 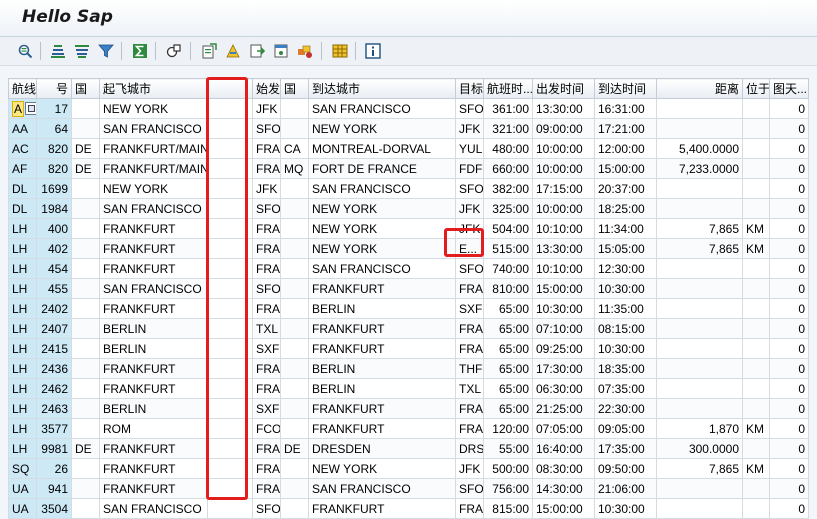 What do you see at coordinates (54, 108) in the screenshot?
I see `table-cell: 17` at bounding box center [54, 108].